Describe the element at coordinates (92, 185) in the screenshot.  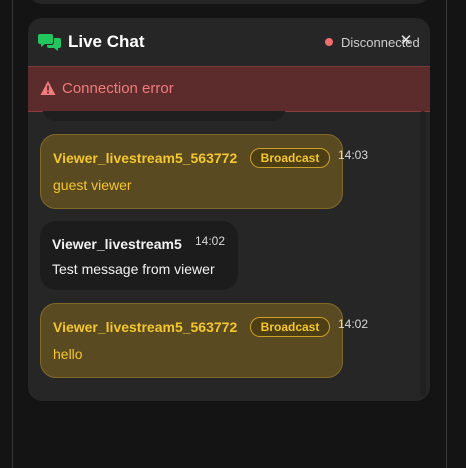
I see `message-text: guest viewer` at that location.